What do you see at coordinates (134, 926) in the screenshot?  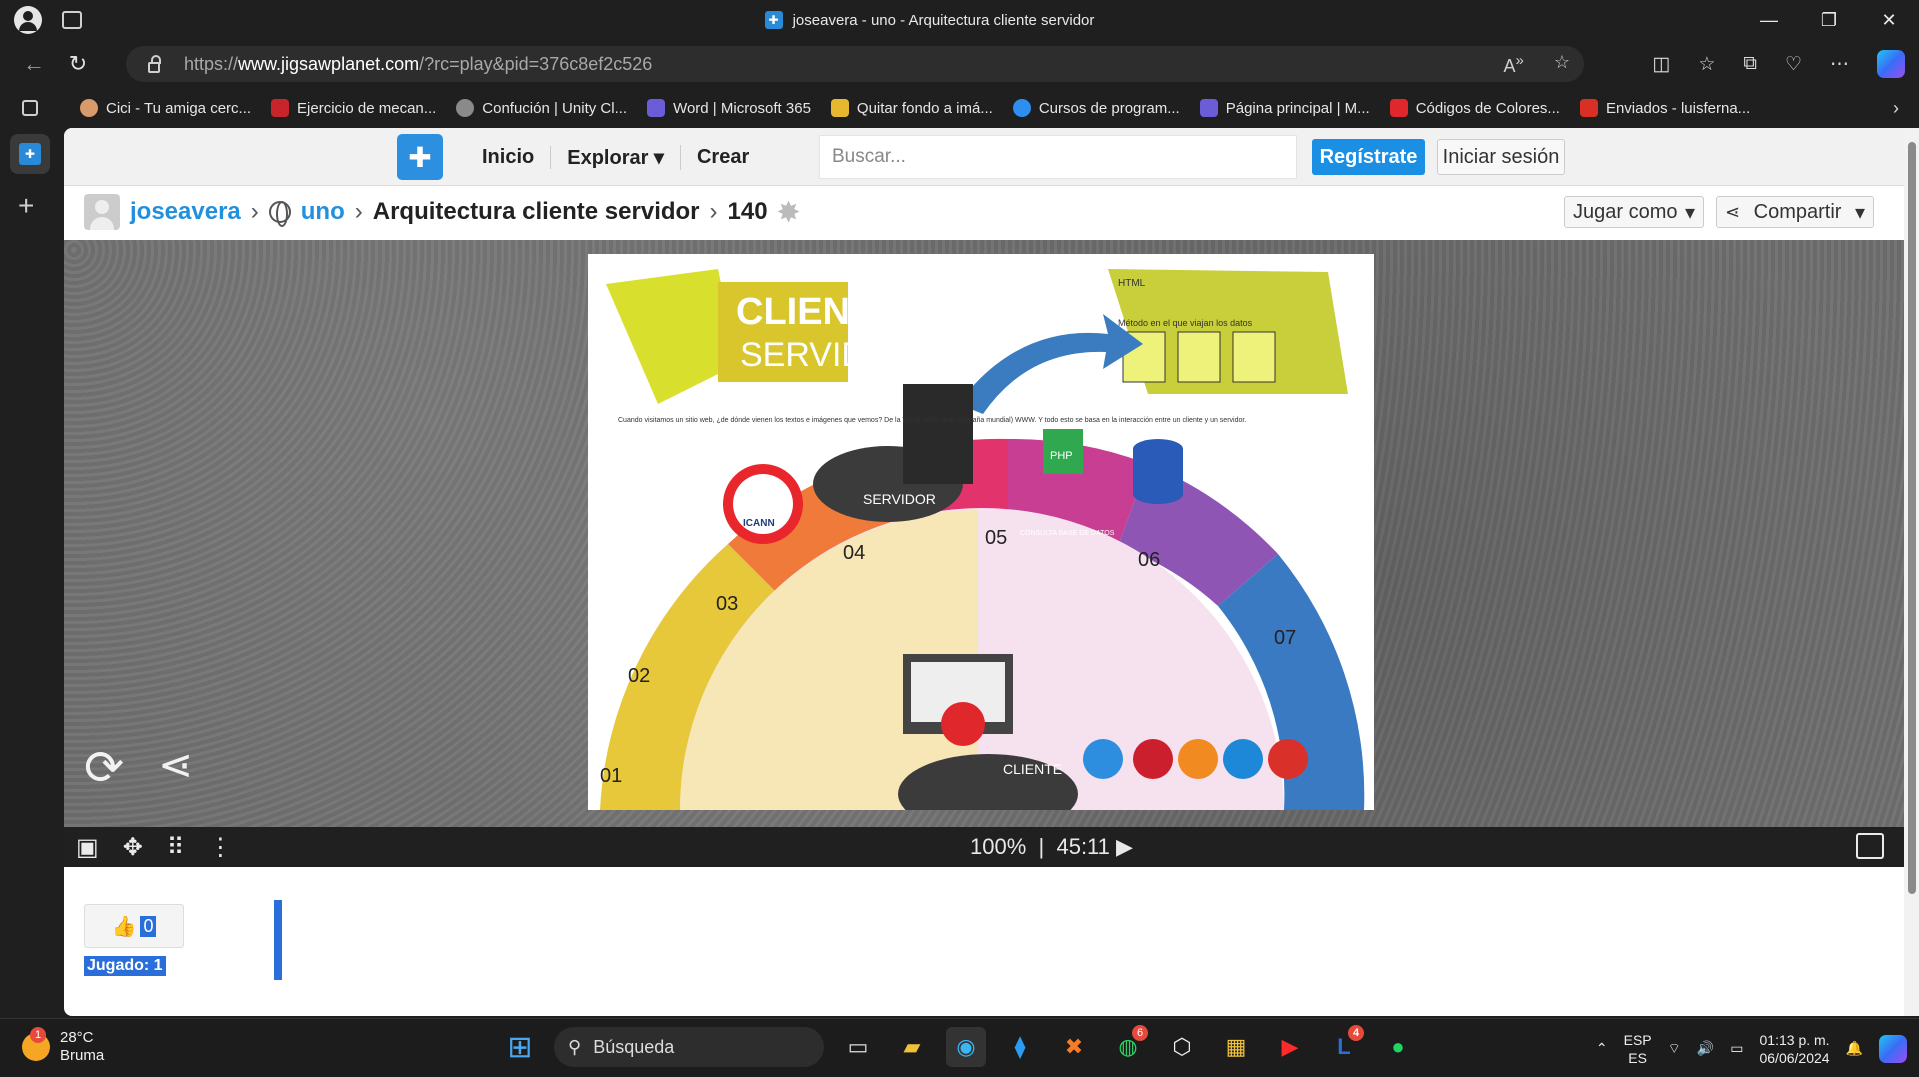 I see `like-button: 👍 0` at bounding box center [134, 926].